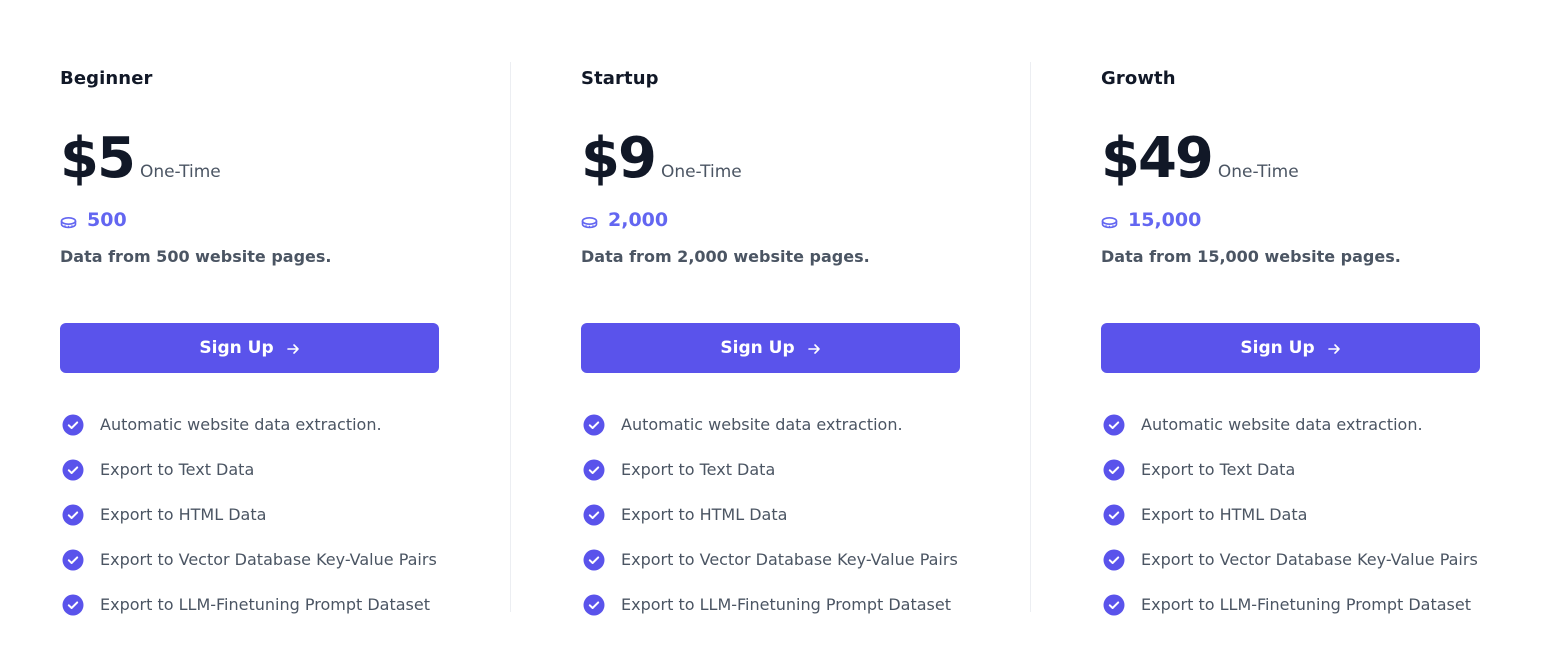 The height and width of the screenshot is (662, 1544). I want to click on price-row: $5 One-Time, so click(140, 159).